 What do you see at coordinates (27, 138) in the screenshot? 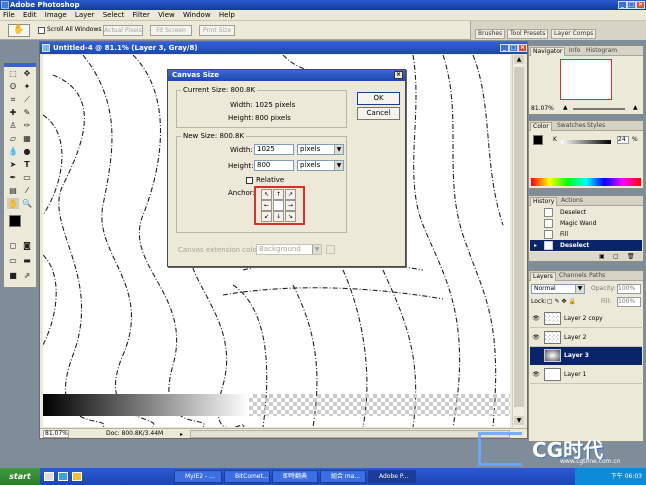
I see `gradient-tool-icon: ▦` at bounding box center [27, 138].